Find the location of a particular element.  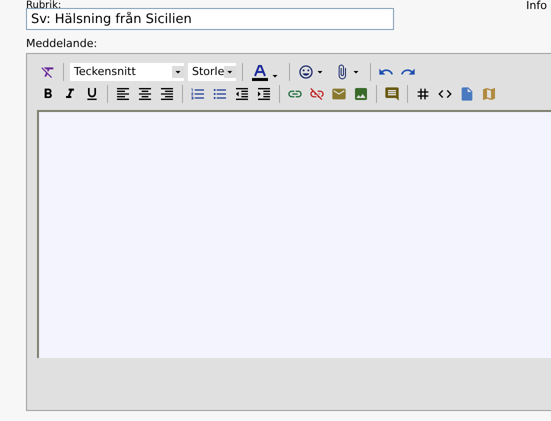

outdent-icon is located at coordinates (242, 94).